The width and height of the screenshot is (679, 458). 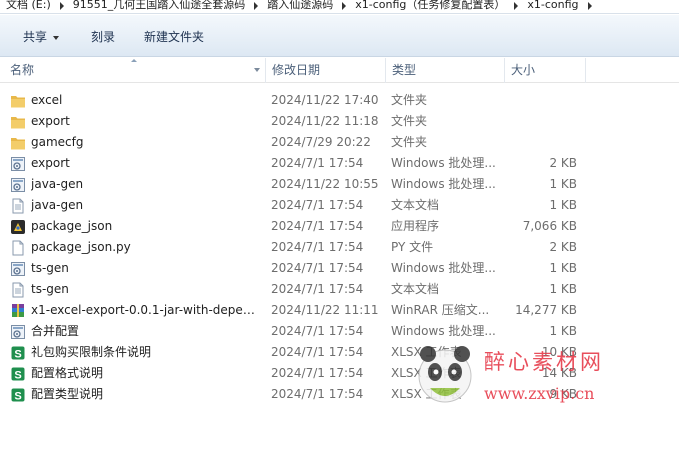 What do you see at coordinates (18, 227) in the screenshot?
I see `application-icon` at bounding box center [18, 227].